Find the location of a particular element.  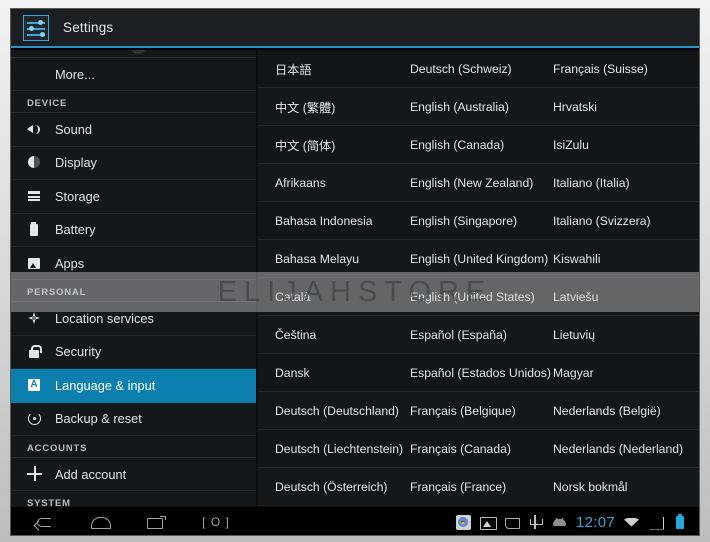

language-option: Latviešu is located at coordinates (625, 297).